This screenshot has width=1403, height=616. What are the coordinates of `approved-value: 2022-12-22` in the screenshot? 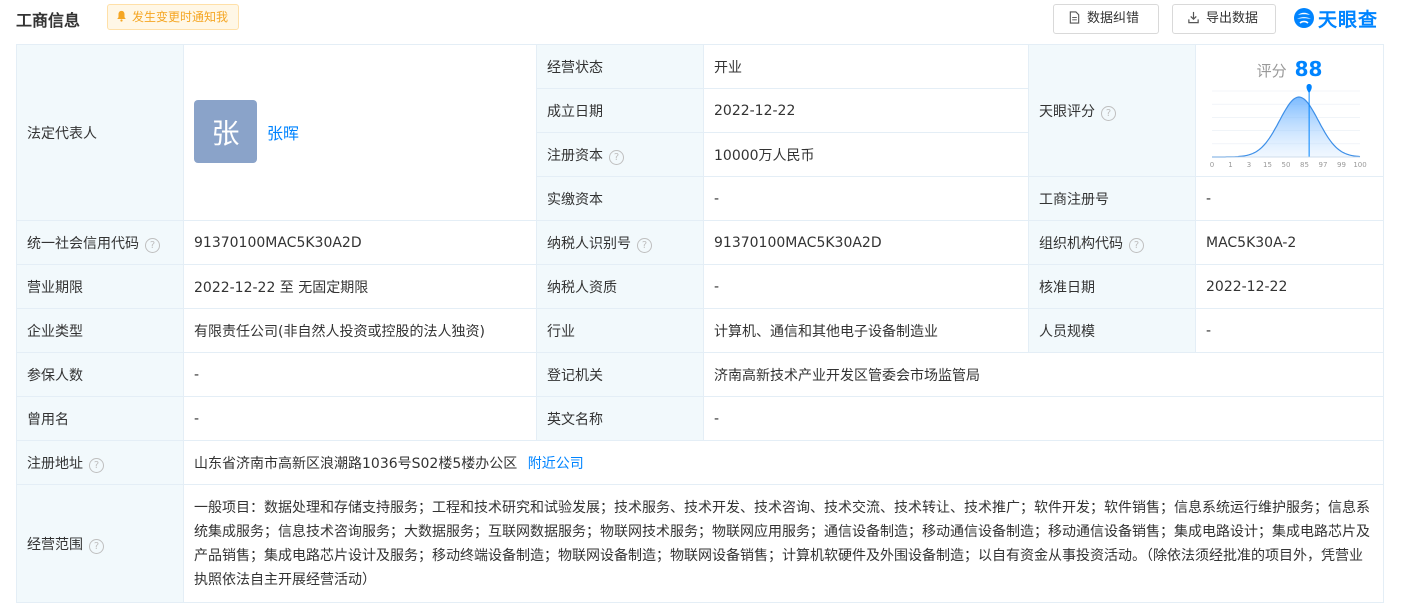 It's located at (1289, 286).